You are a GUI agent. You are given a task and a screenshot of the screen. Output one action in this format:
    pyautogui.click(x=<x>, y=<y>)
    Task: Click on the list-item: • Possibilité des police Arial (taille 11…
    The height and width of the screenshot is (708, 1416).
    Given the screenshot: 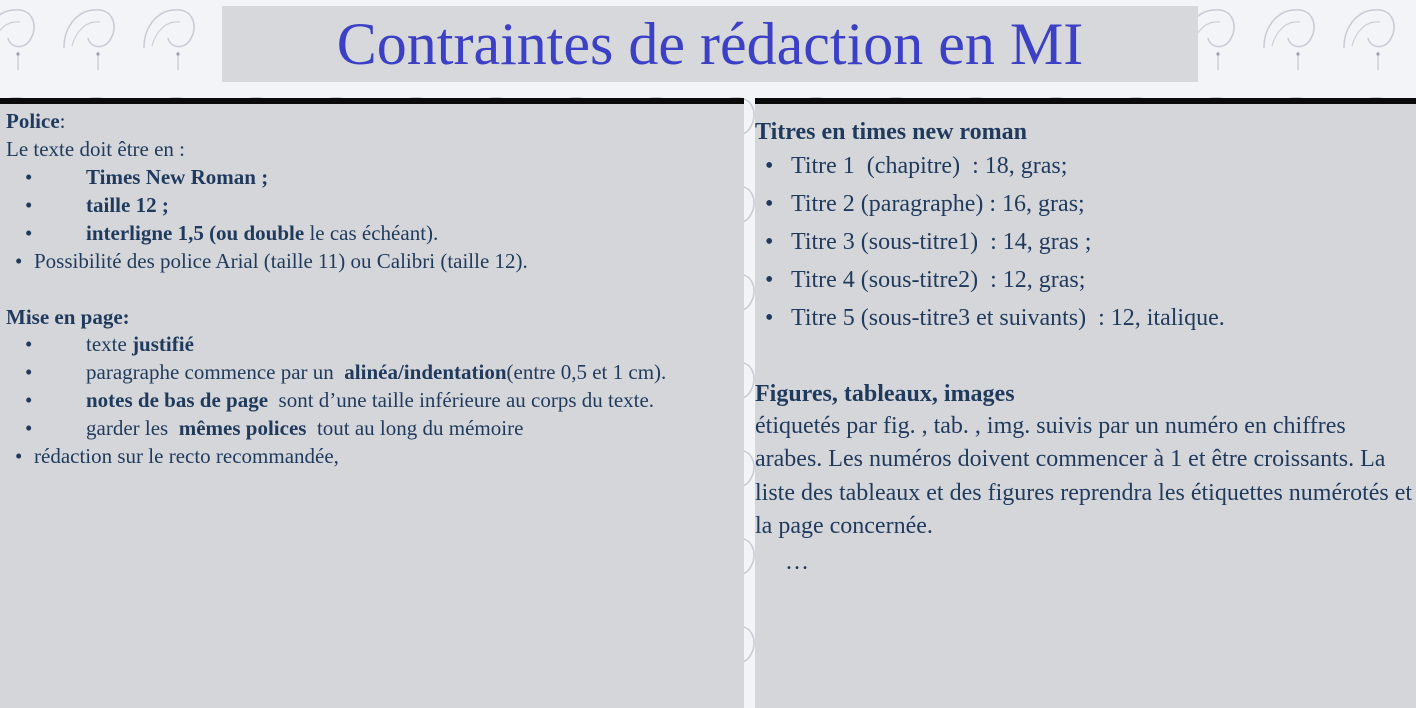 What is the action you would take?
    pyautogui.click(x=373, y=262)
    